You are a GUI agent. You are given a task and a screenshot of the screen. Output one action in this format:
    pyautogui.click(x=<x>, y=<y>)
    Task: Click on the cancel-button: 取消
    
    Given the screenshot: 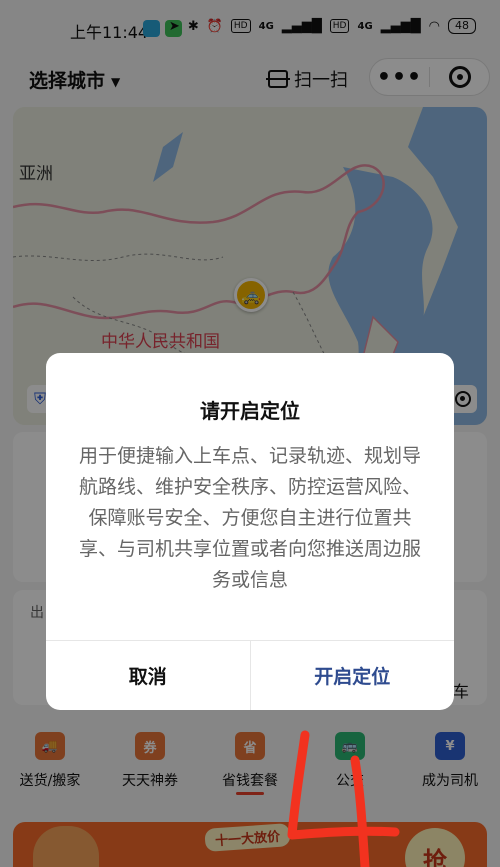 What is the action you would take?
    pyautogui.click(x=148, y=675)
    